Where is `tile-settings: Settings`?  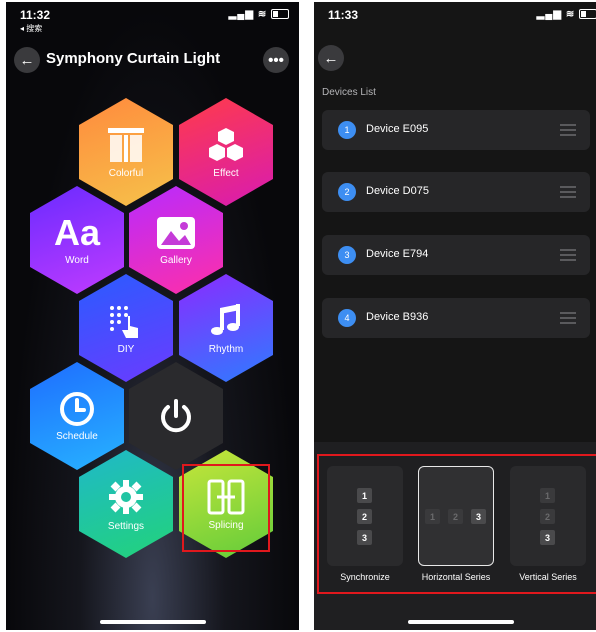
tile-settings: Settings is located at coordinates (126, 504).